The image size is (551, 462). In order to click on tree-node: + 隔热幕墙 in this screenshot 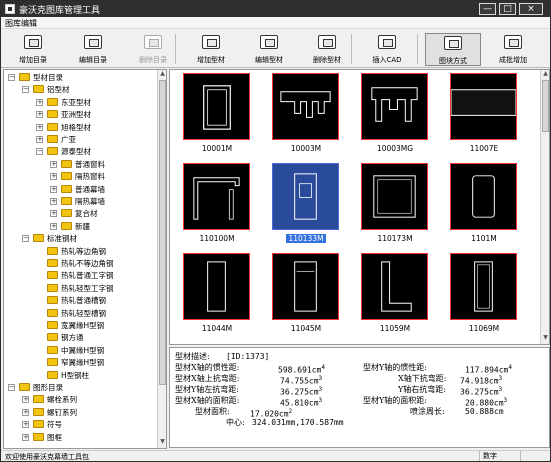, I will do `click(79, 201)`.